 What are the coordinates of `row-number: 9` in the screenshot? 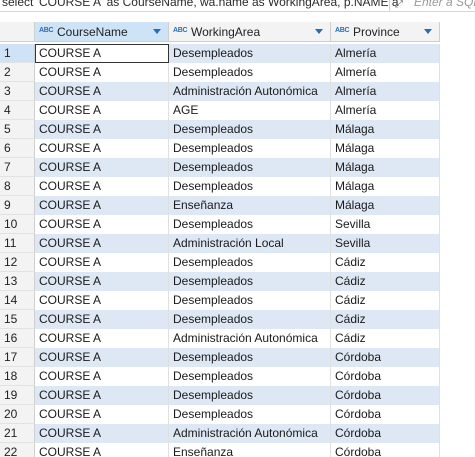 It's located at (17, 205).